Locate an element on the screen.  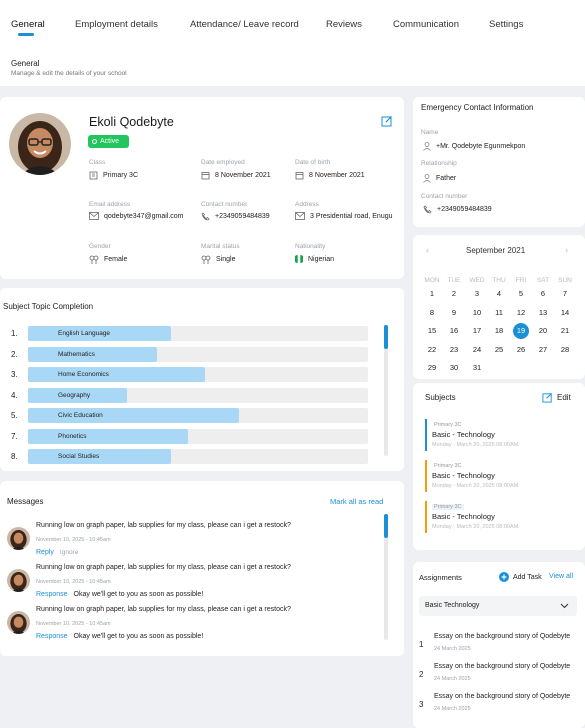
topic-number: 1. is located at coordinates (14, 333).